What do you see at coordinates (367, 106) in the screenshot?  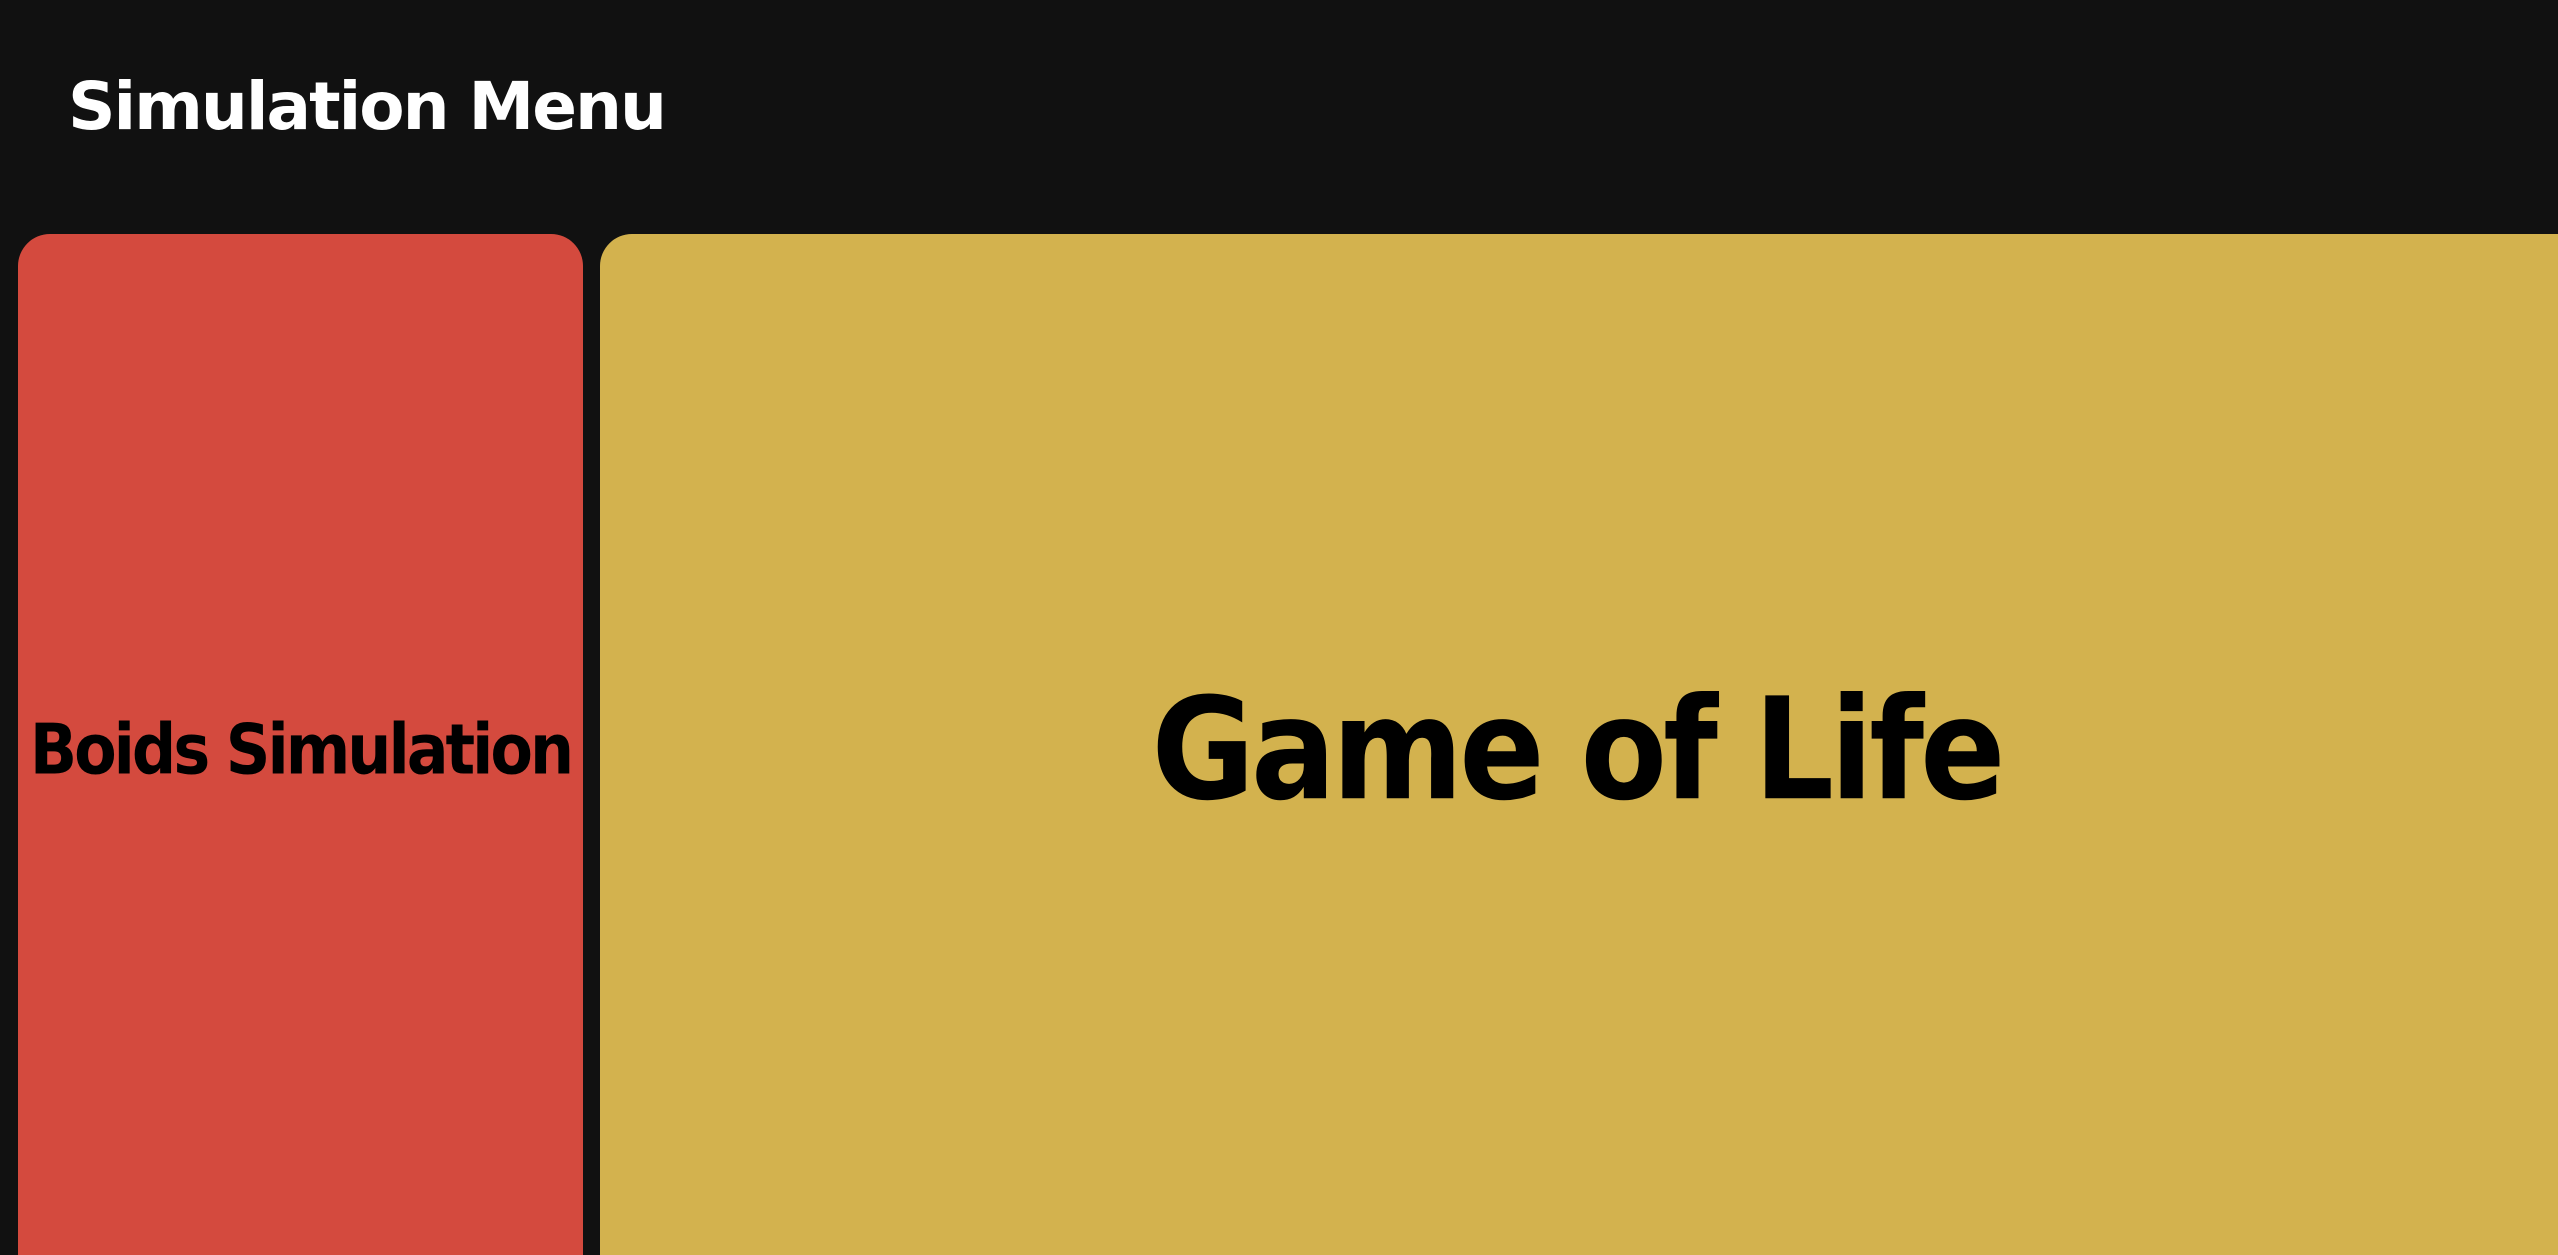 I see `page-title: Simulation Menu` at bounding box center [367, 106].